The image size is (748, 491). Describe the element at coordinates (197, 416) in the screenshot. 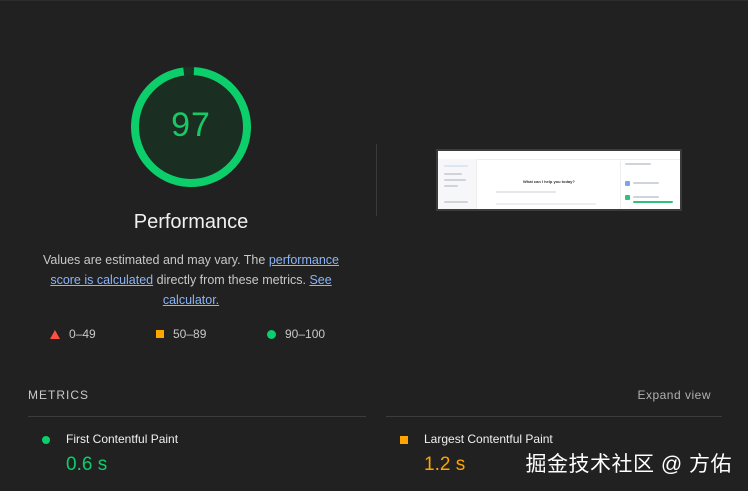

I see `metrics-divider-left` at that location.